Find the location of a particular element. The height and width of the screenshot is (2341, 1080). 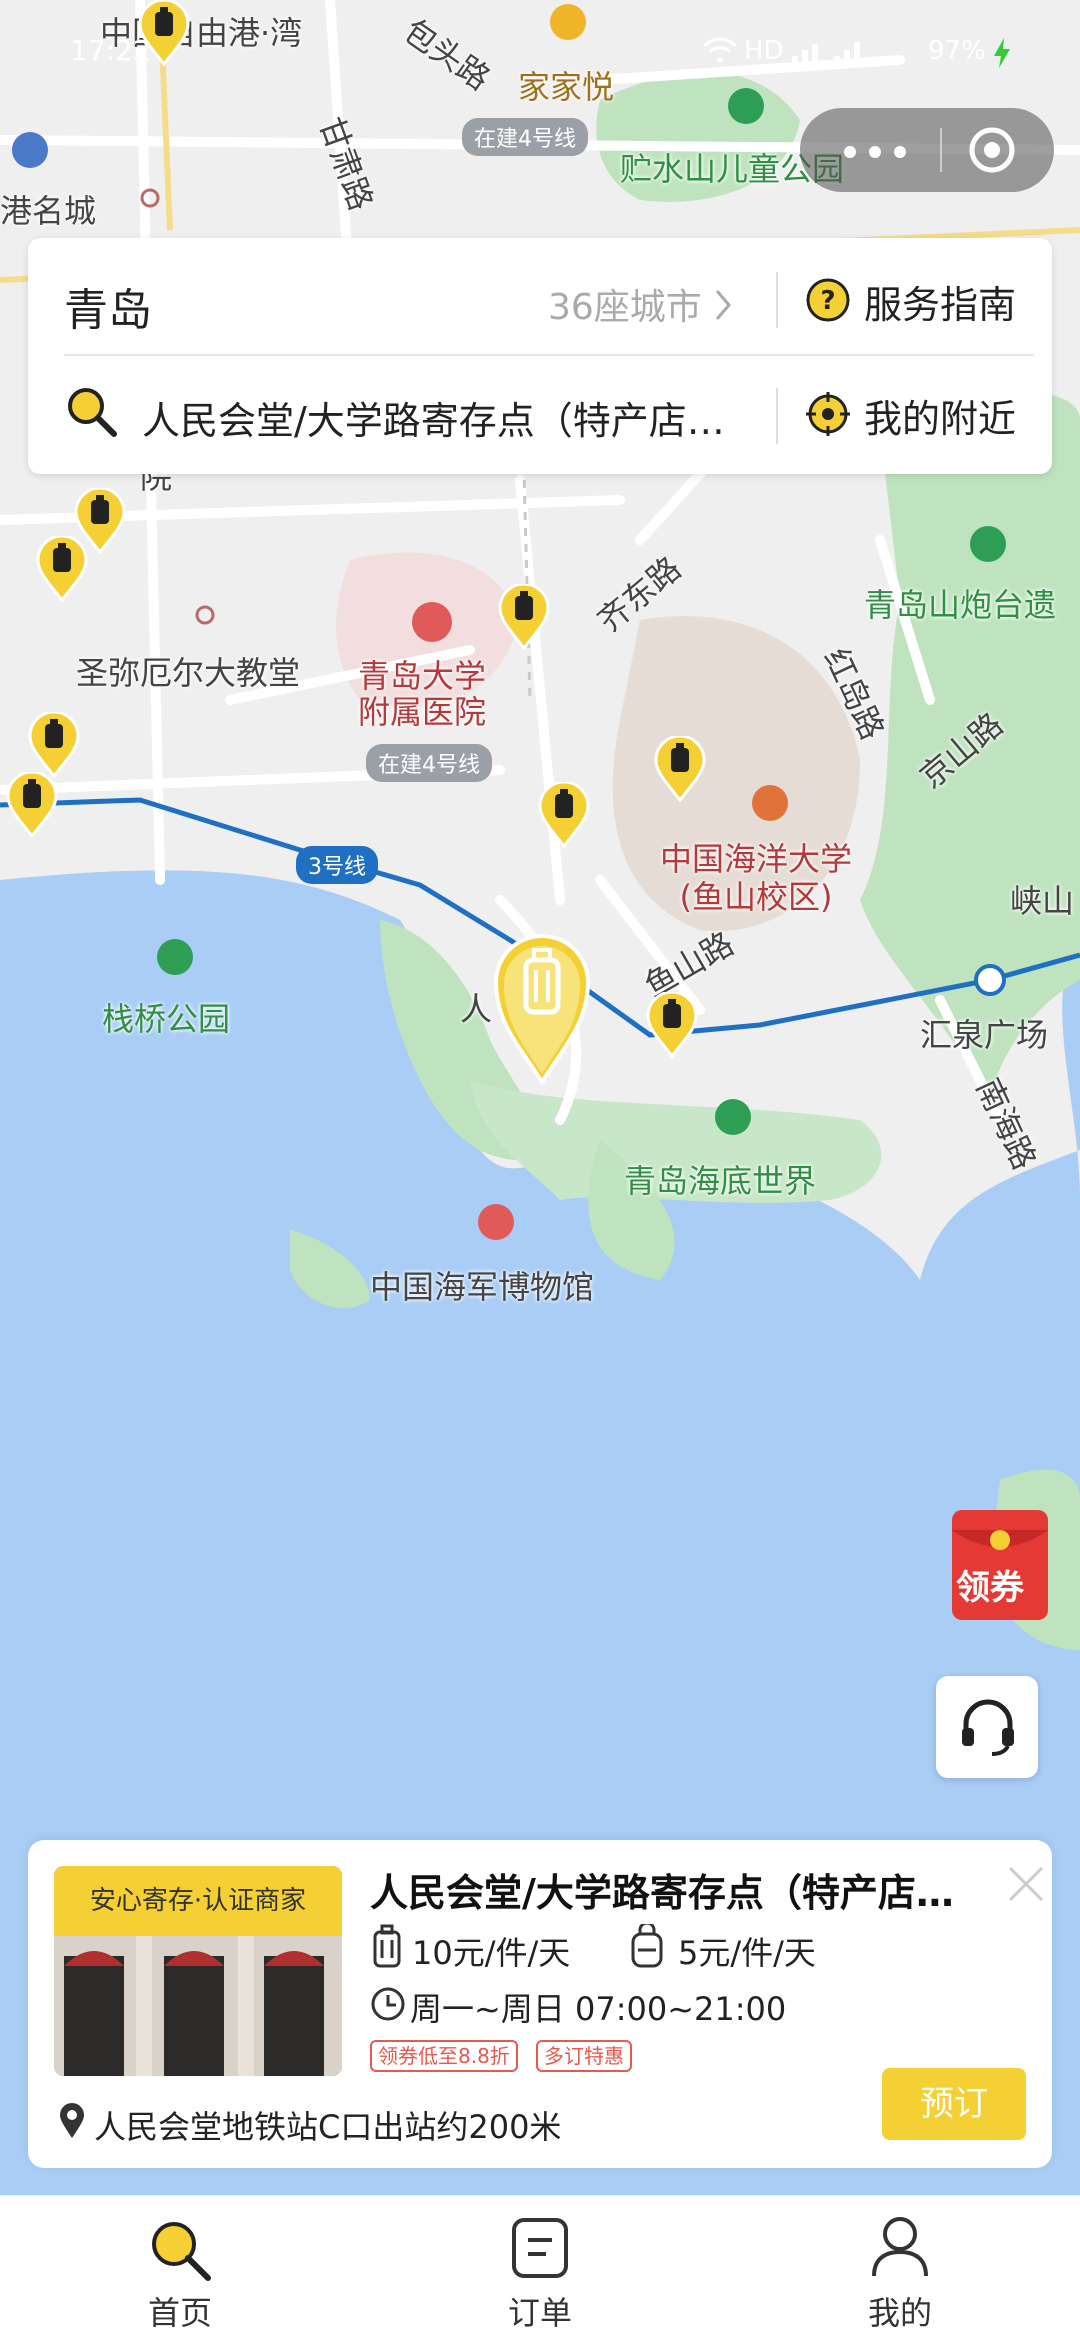

map-label-gangmingcheng: 港名城 is located at coordinates (48, 211).